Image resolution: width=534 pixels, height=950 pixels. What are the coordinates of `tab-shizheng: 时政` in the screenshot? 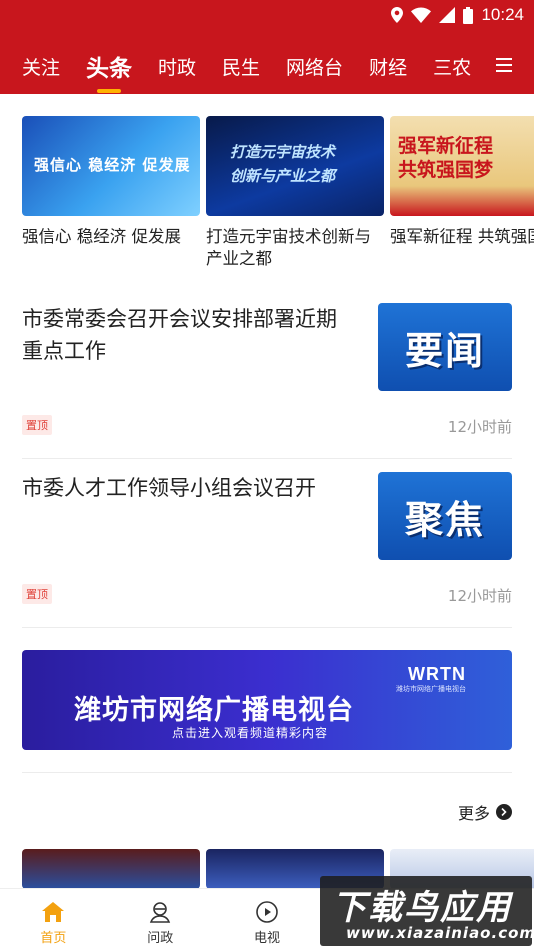 It's located at (177, 66).